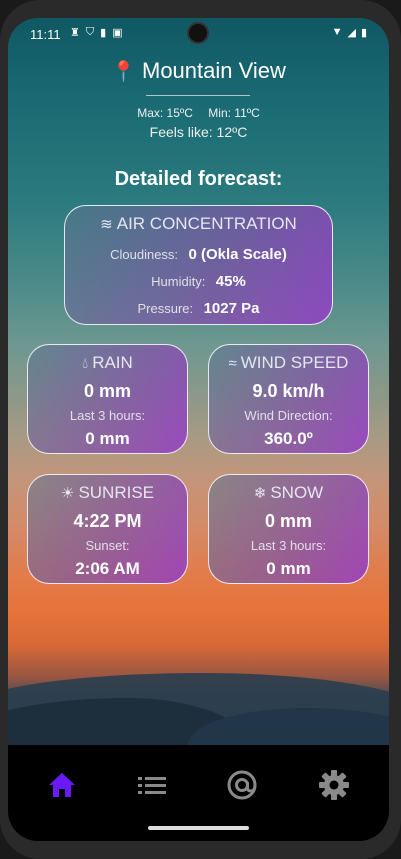 The height and width of the screenshot is (859, 401). I want to click on nav-at-button, so click(242, 785).